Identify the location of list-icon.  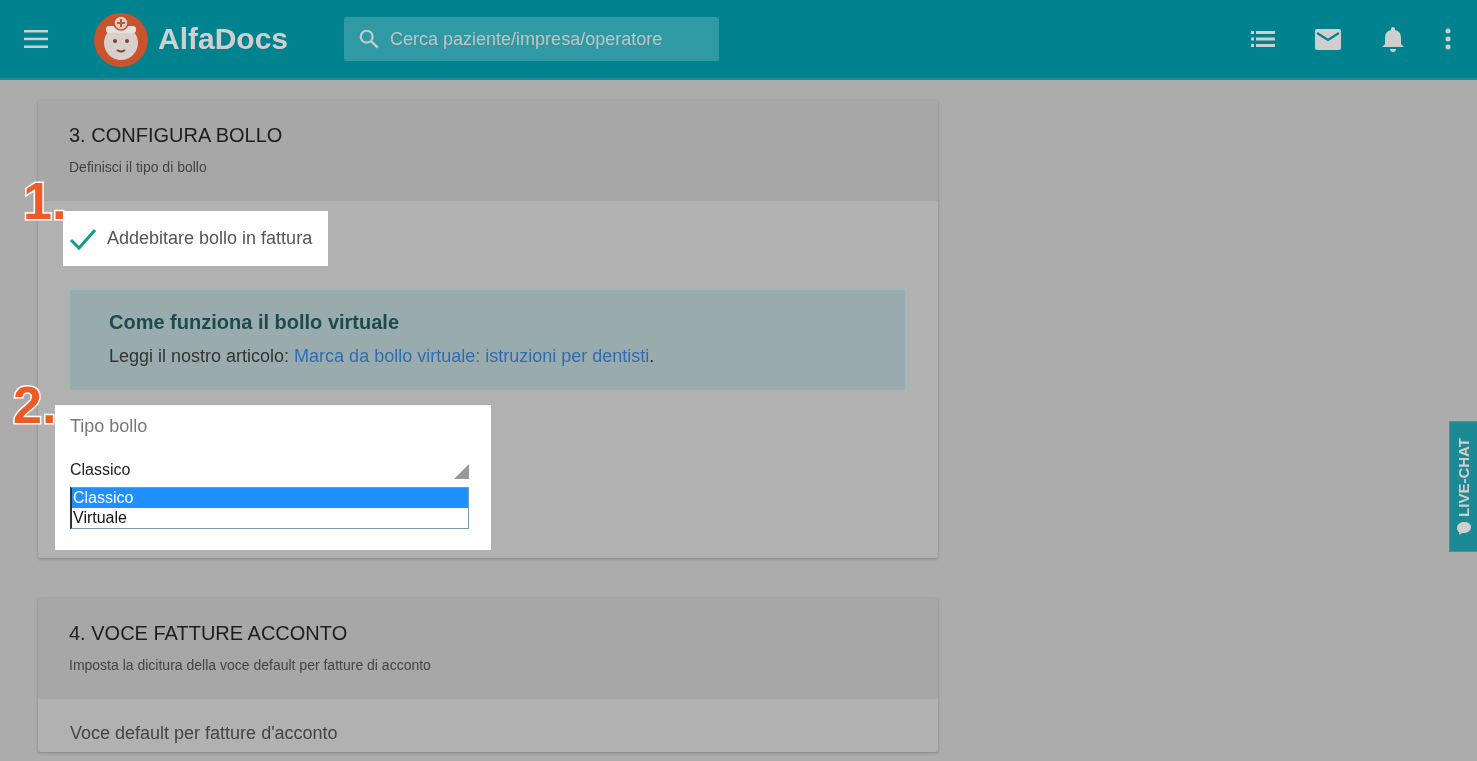
(1263, 39).